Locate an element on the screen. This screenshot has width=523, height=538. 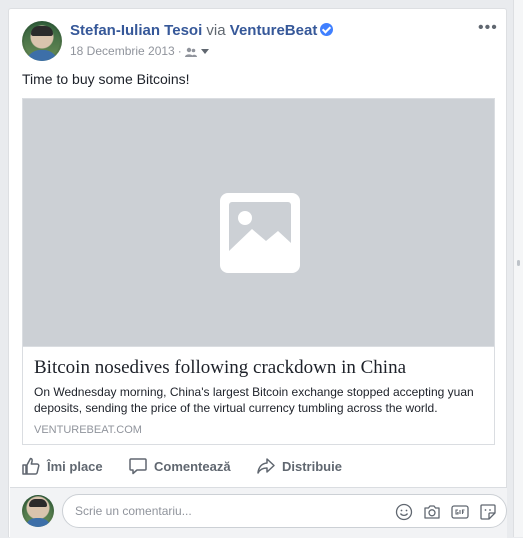
comment-icon is located at coordinates (138, 466).